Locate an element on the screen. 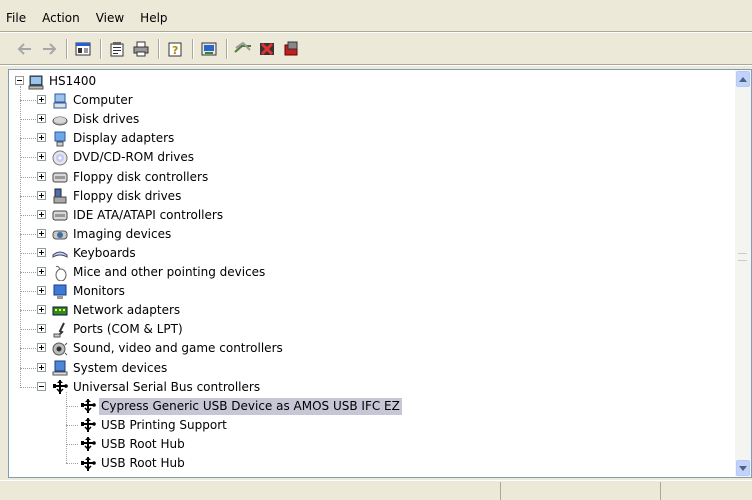 The image size is (752, 500). help-icon: ? is located at coordinates (175, 49).